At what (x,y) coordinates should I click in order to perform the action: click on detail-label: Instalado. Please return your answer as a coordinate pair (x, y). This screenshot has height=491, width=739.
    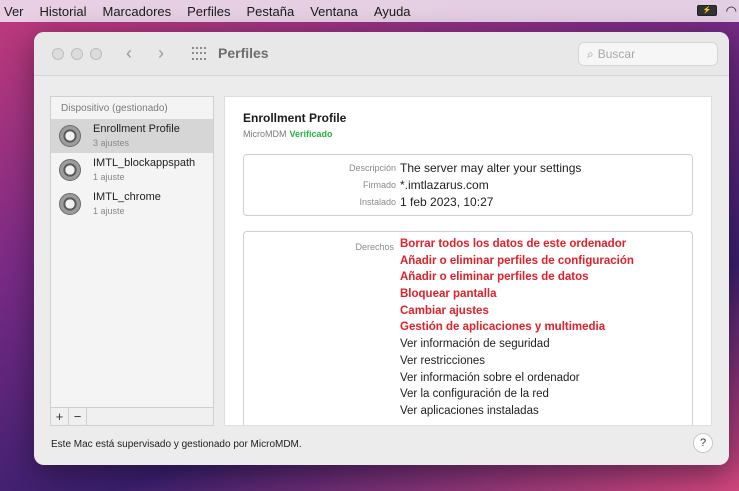
    Looking at the image, I should click on (377, 202).